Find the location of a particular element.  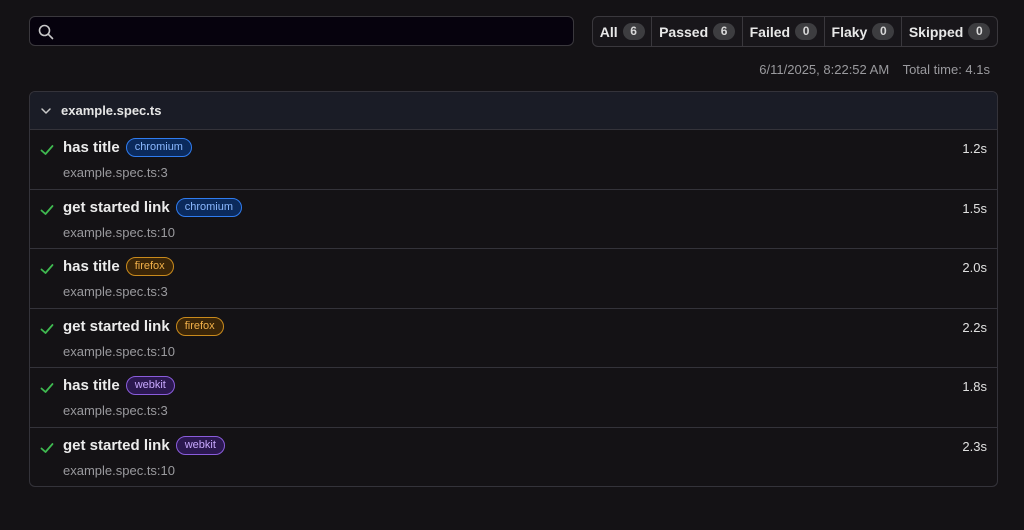

run-metadata: 6/11/2025, 8:22:52 AM Total time: 4.1s is located at coordinates (874, 69).